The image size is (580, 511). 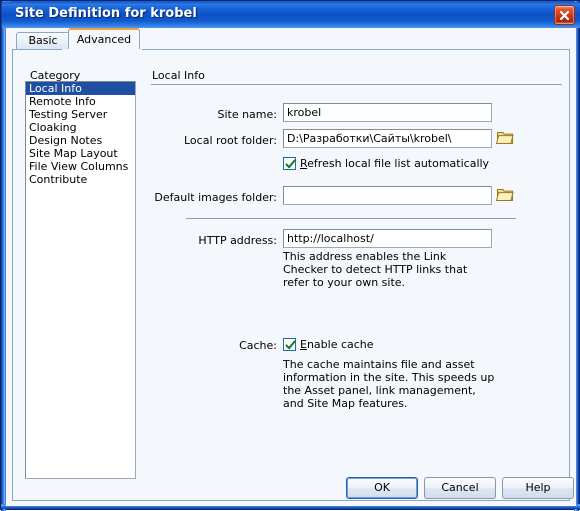 What do you see at coordinates (80, 127) in the screenshot?
I see `category-item-cloaking: Cloaking` at bounding box center [80, 127].